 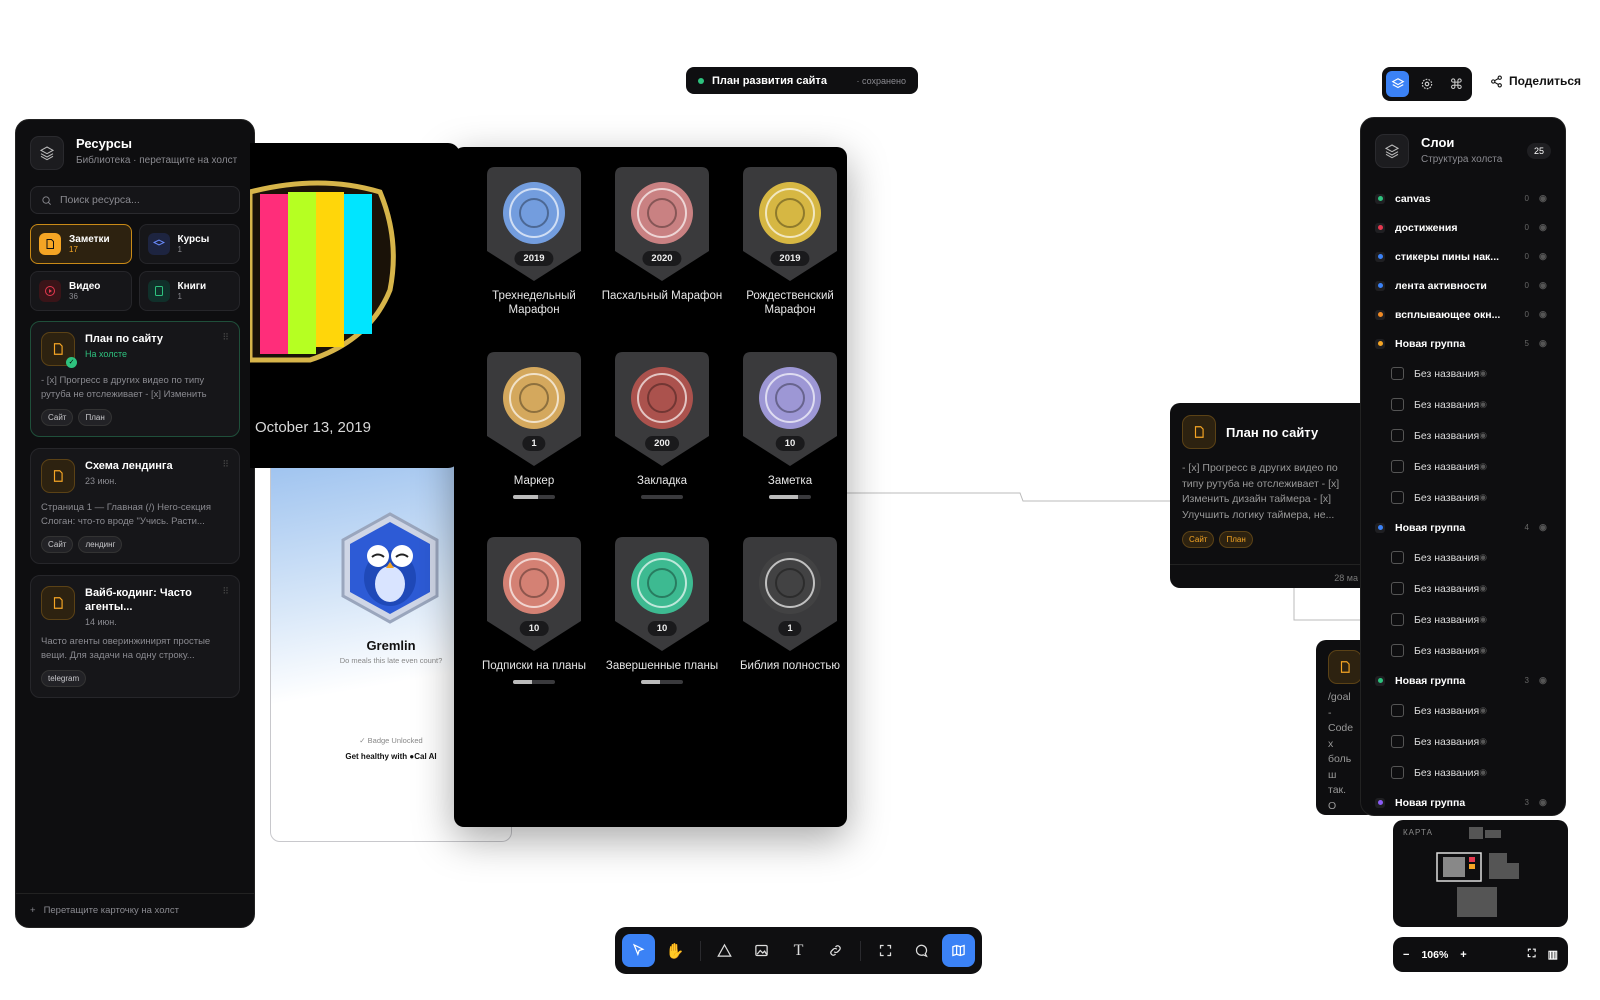 What do you see at coordinates (189, 244) in the screenshot?
I see `category-courses: Курсы 1` at bounding box center [189, 244].